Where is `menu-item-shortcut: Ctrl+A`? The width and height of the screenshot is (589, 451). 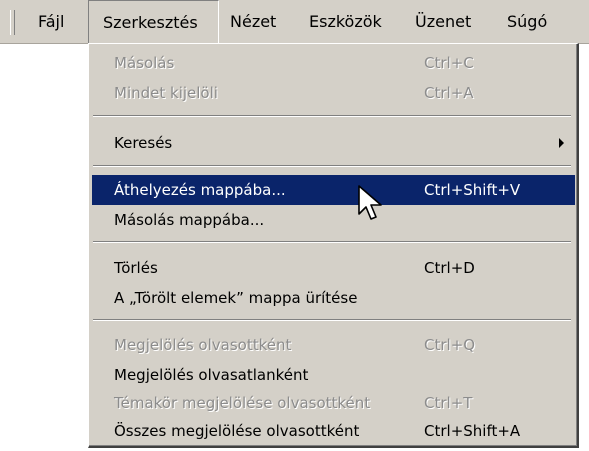
menu-item-shortcut: Ctrl+A is located at coordinates (449, 93).